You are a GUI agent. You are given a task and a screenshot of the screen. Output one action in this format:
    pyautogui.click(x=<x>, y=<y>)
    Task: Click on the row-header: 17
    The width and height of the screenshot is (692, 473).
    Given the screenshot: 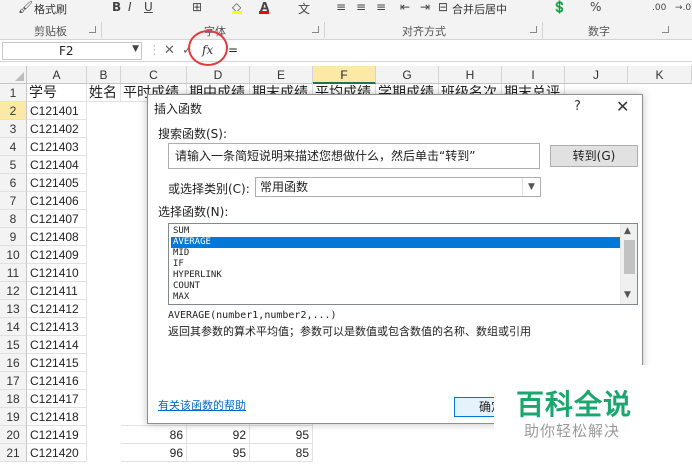 What is the action you would take?
    pyautogui.click(x=13, y=381)
    